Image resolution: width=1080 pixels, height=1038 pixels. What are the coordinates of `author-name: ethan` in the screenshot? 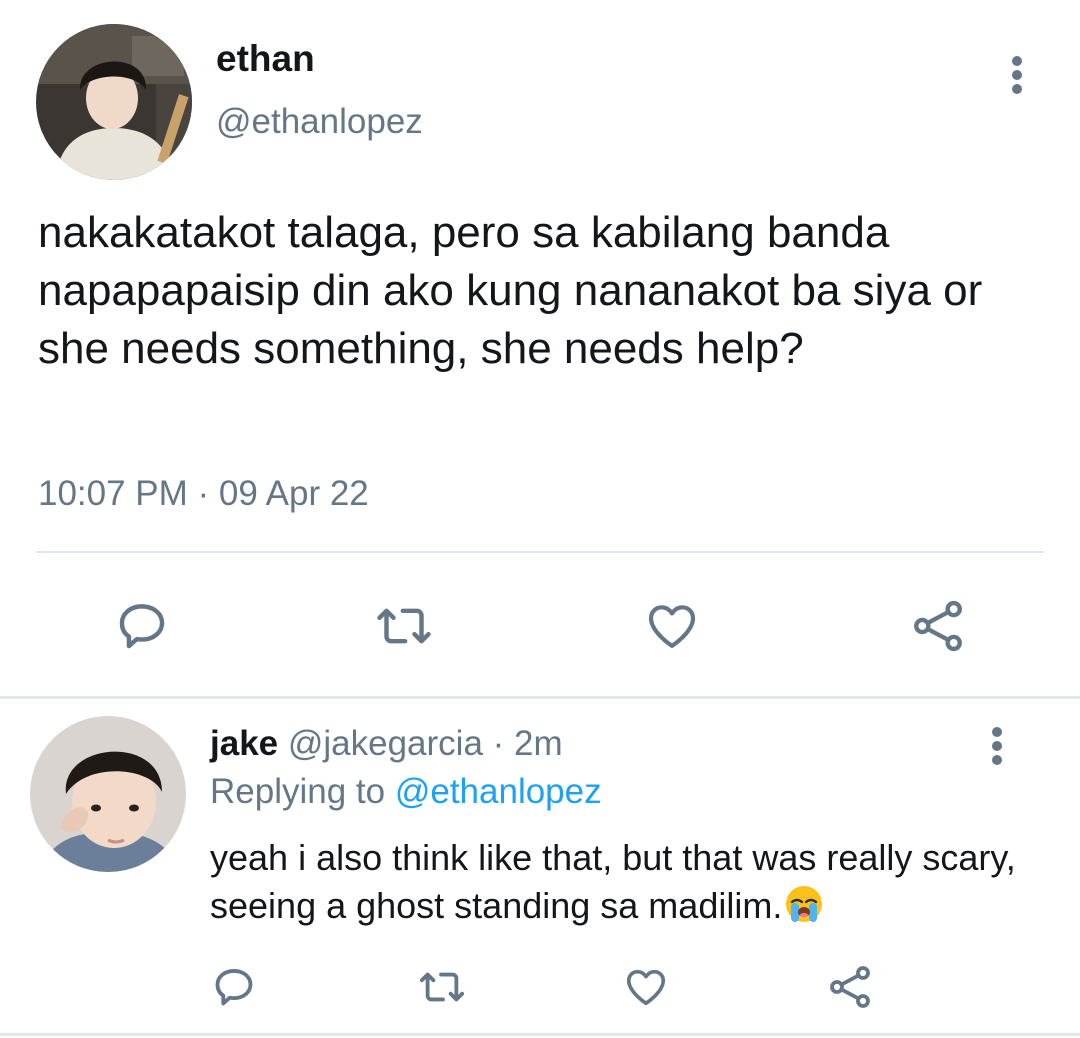 It's located at (265, 59).